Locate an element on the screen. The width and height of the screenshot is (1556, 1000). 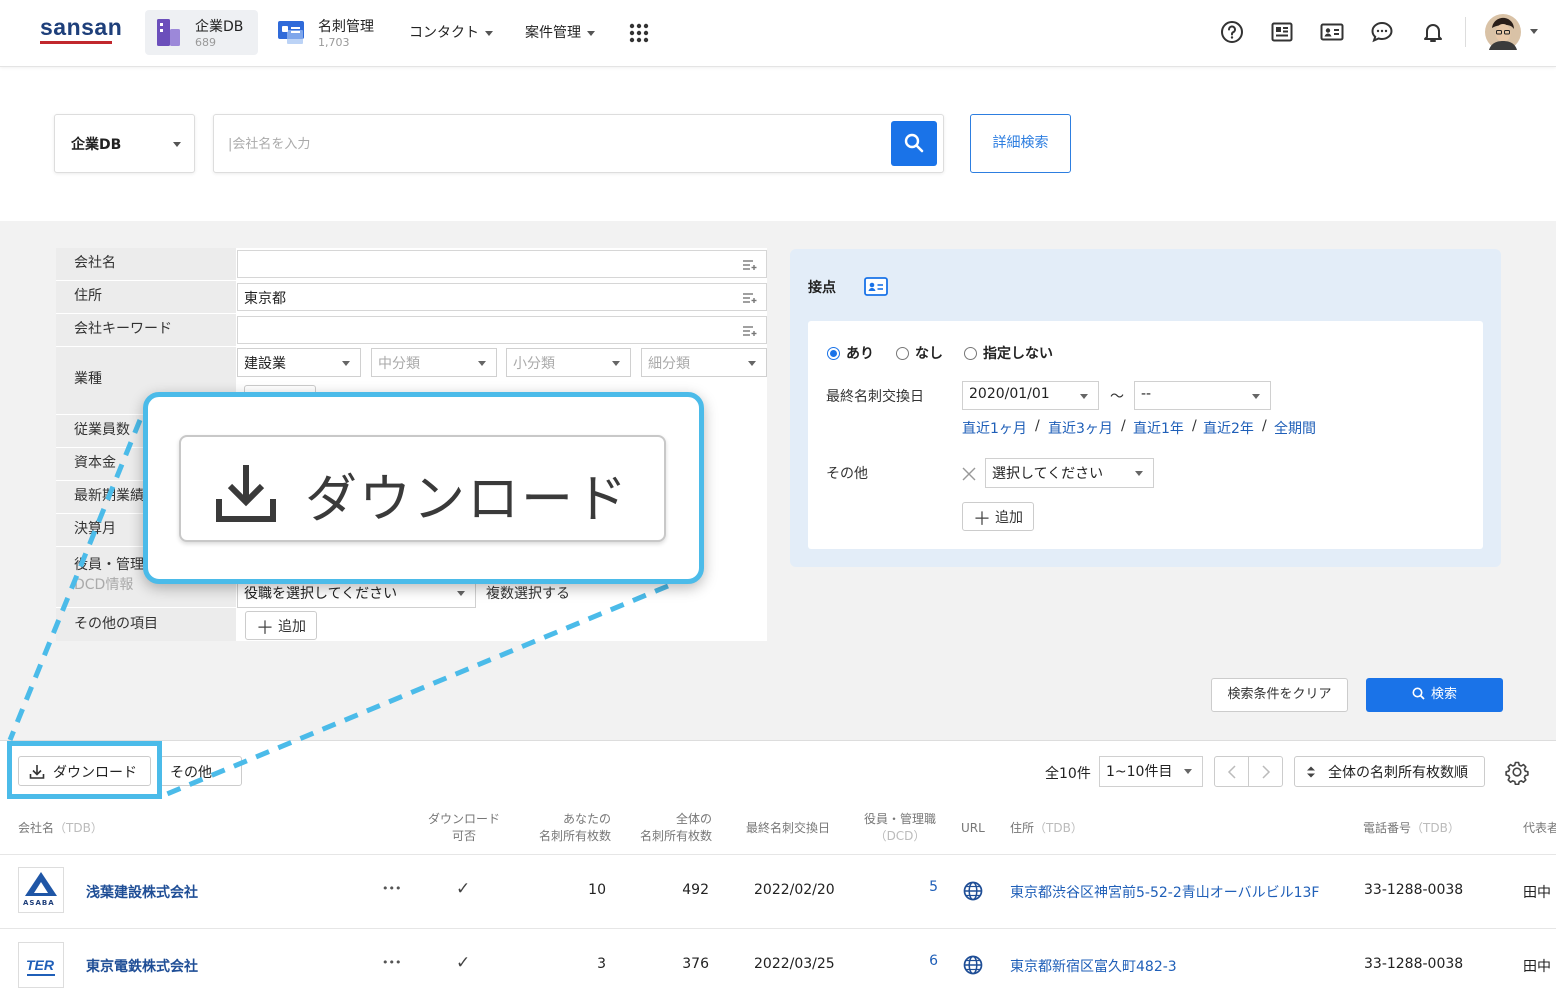
download-icon is located at coordinates (246, 493).